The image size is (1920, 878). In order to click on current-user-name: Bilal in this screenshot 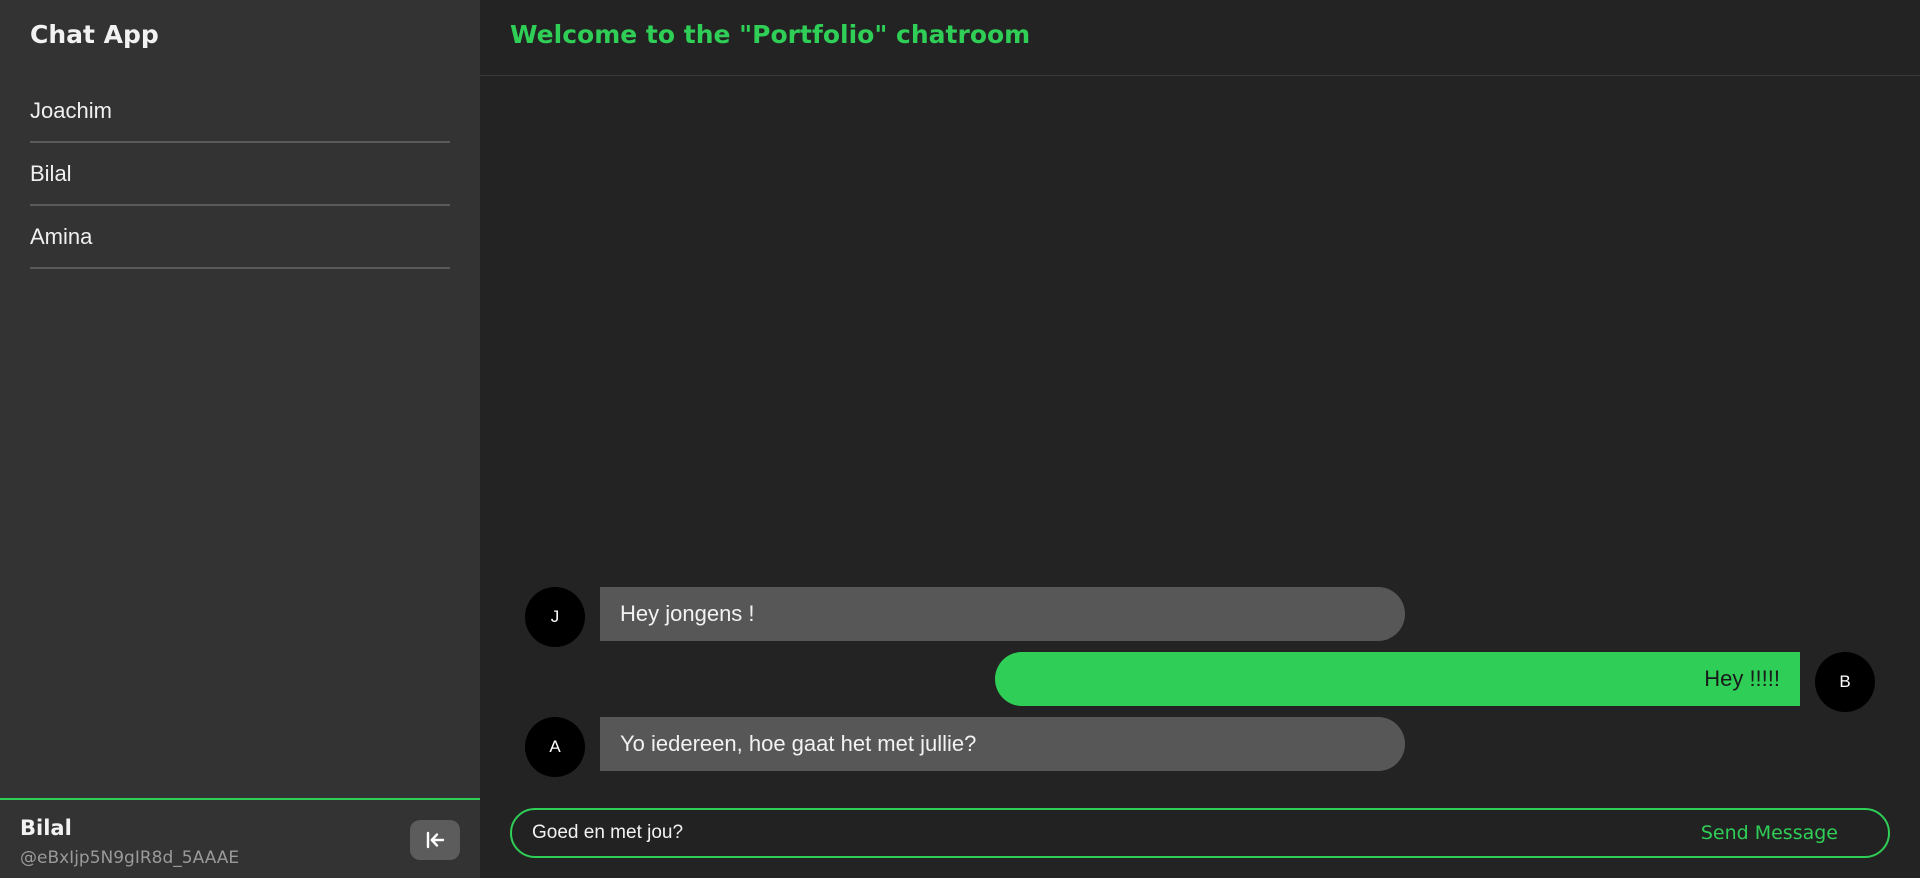, I will do `click(46, 828)`.